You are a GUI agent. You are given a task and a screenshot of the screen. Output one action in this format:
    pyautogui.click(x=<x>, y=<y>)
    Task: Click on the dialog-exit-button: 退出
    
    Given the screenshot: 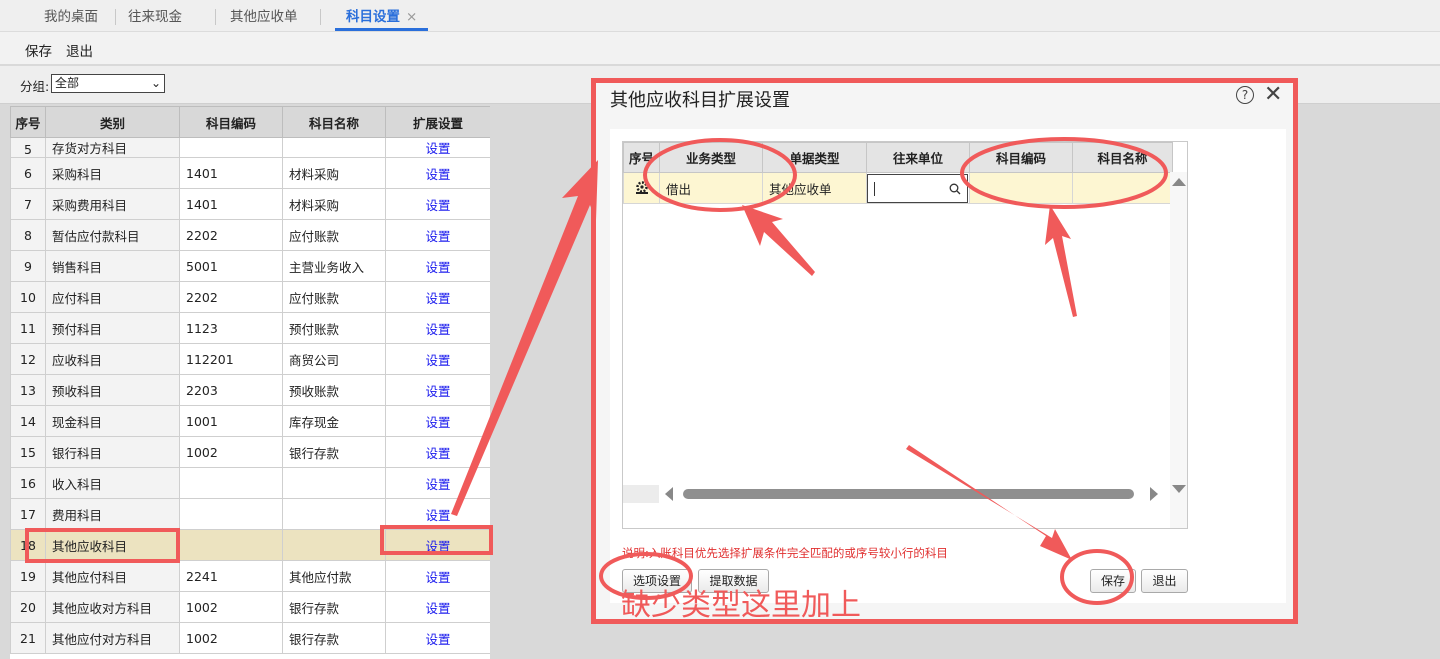 What is the action you would take?
    pyautogui.click(x=1164, y=581)
    